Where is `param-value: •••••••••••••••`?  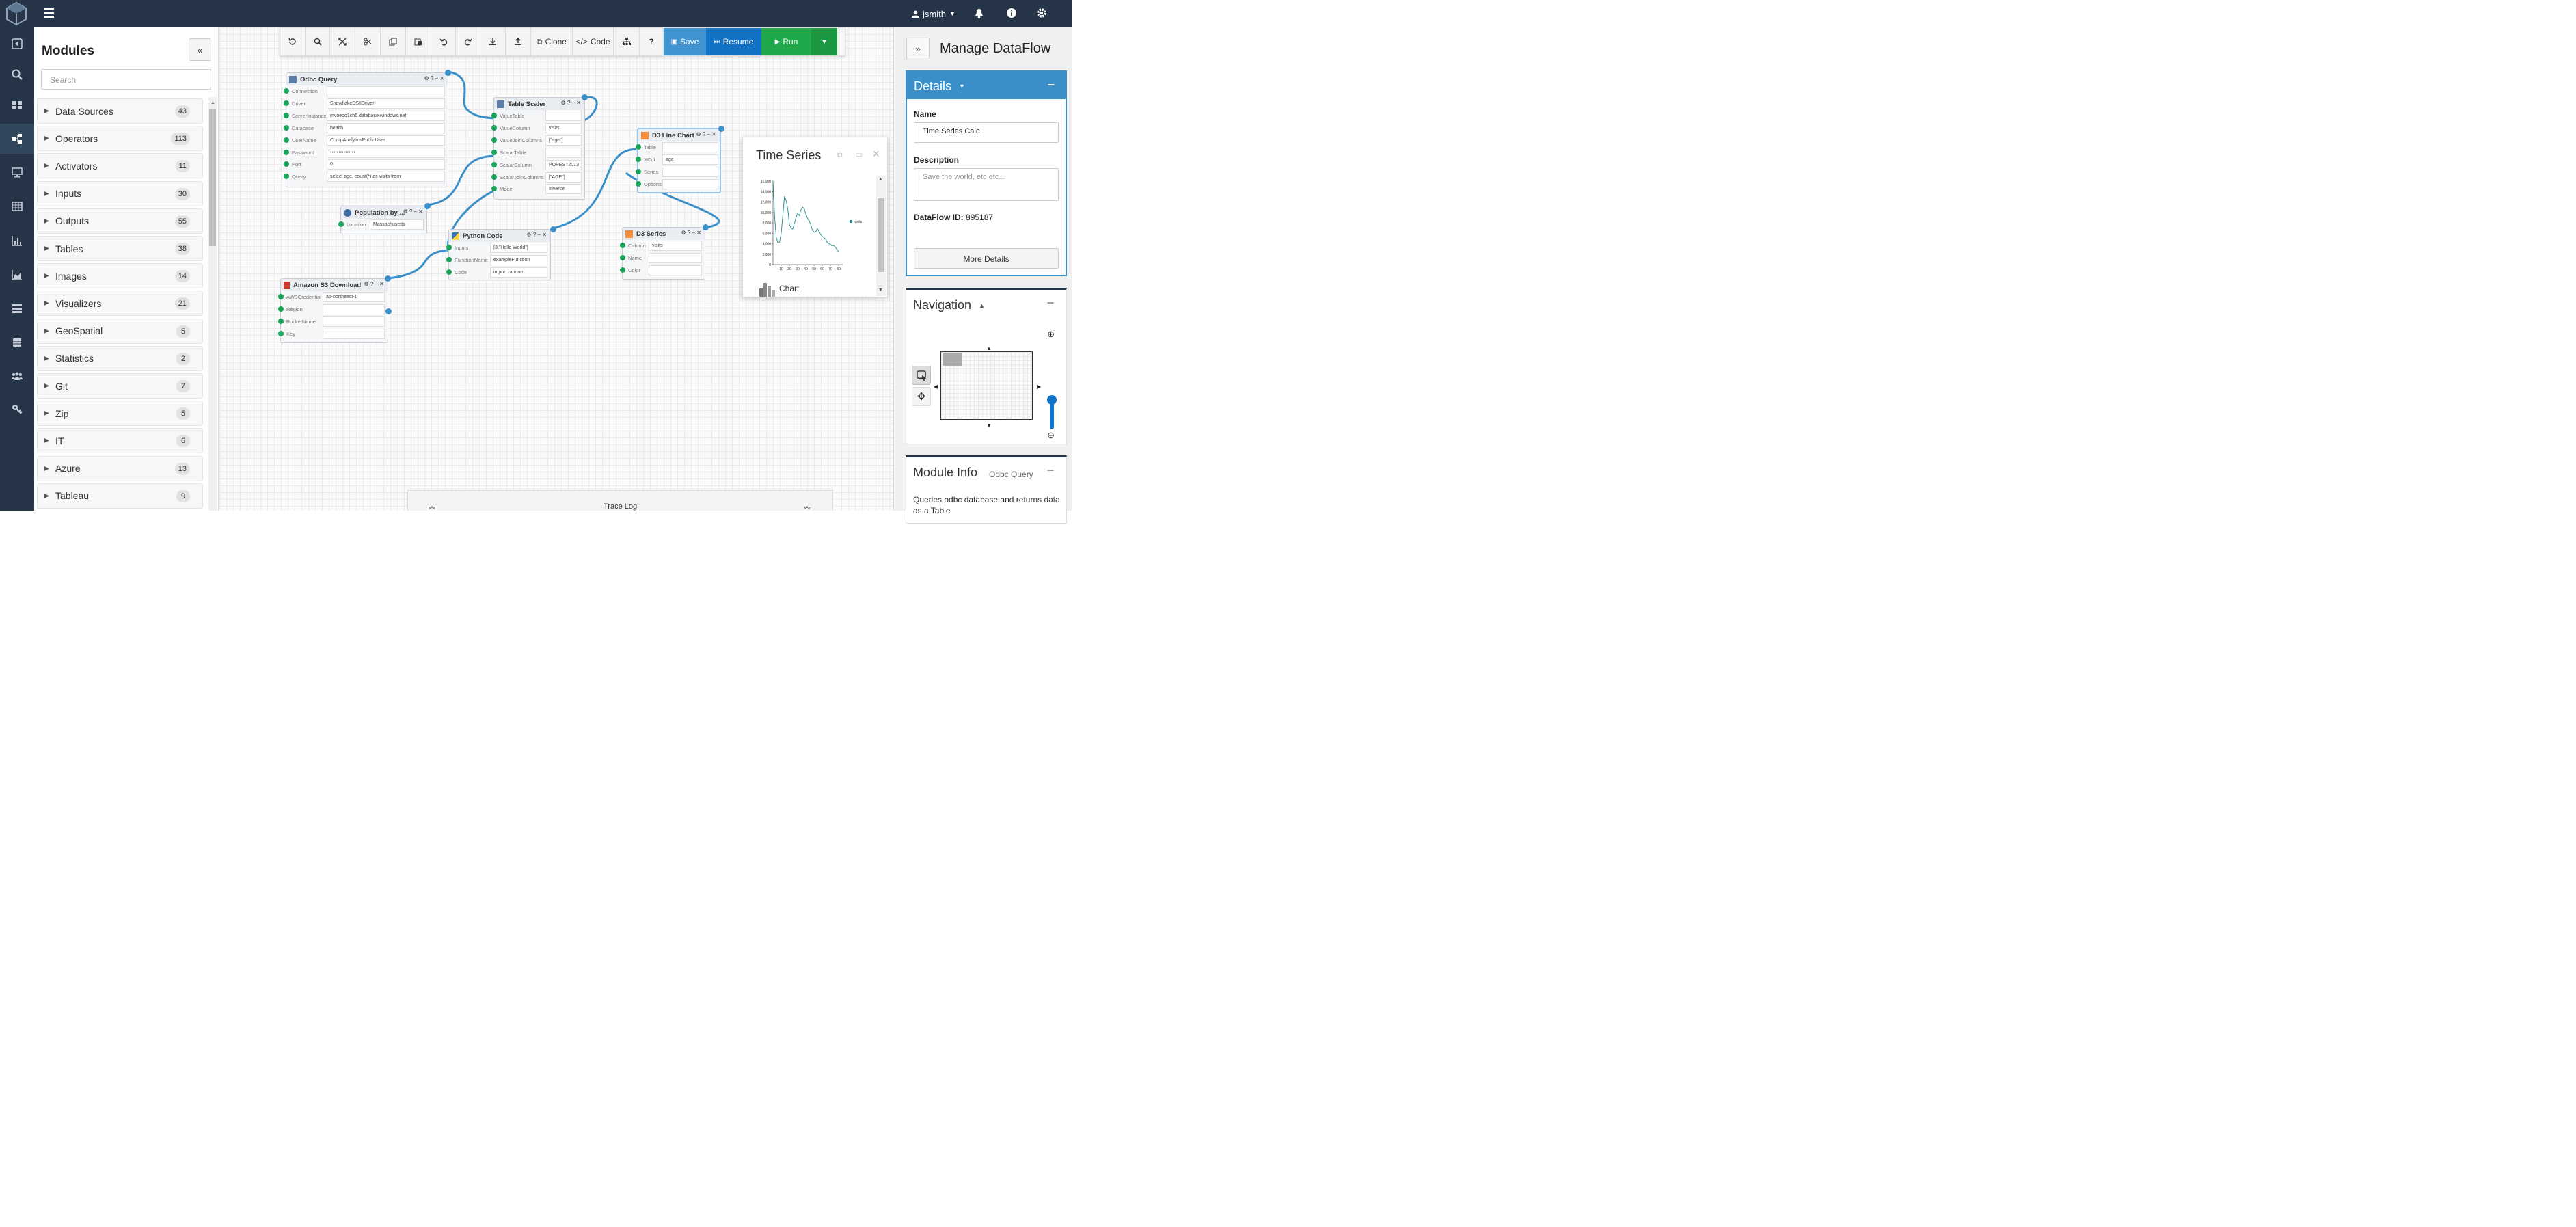 param-value: ••••••••••••••• is located at coordinates (386, 152).